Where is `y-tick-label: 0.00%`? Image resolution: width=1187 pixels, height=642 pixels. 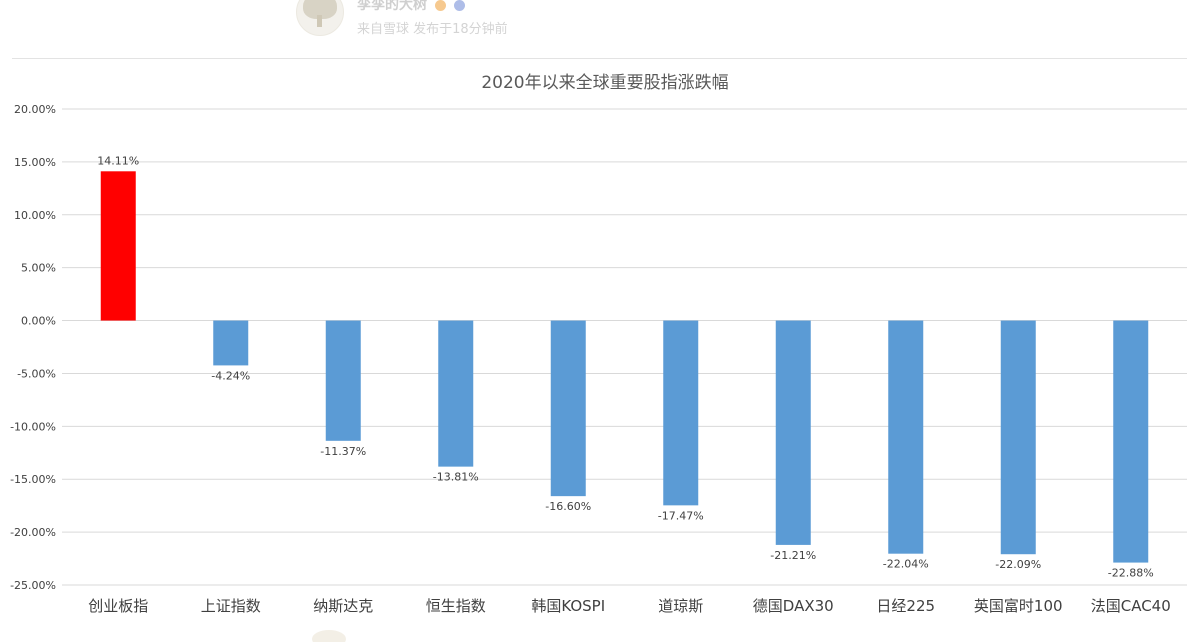
y-tick-label: 0.00% is located at coordinates (38, 321).